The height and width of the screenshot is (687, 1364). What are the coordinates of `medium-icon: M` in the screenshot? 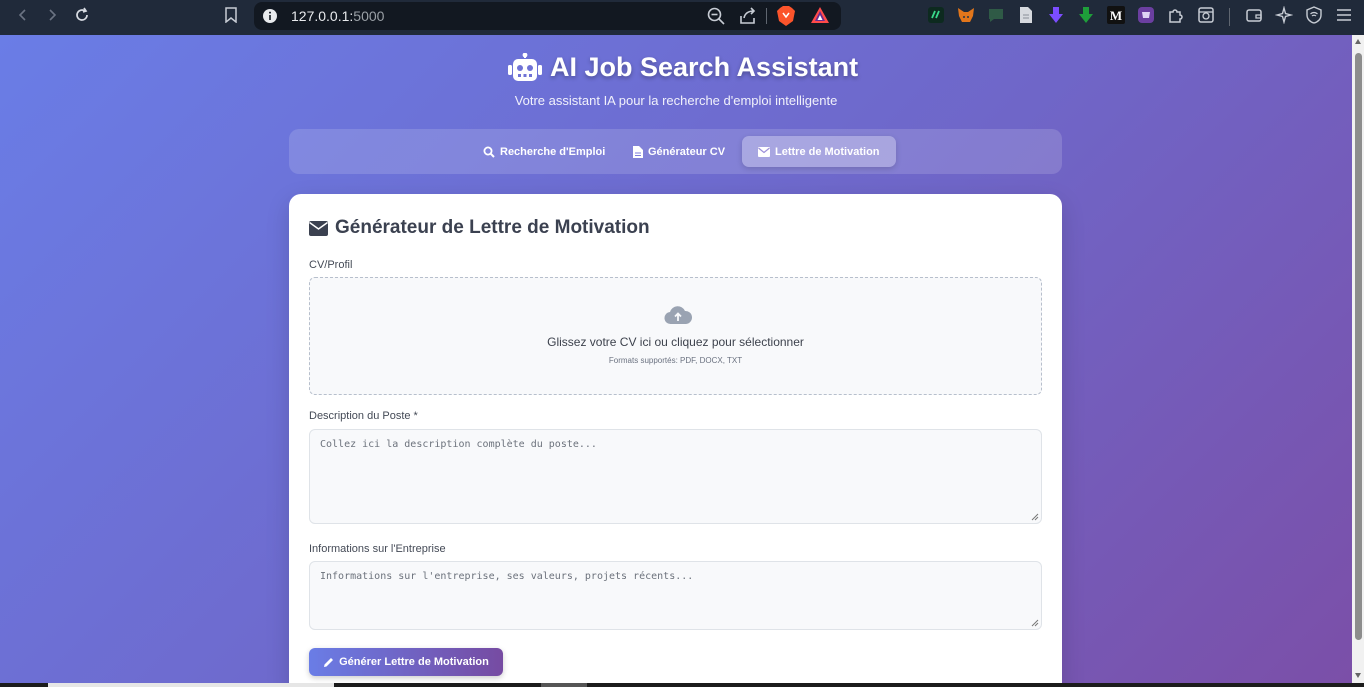 It's located at (1116, 15).